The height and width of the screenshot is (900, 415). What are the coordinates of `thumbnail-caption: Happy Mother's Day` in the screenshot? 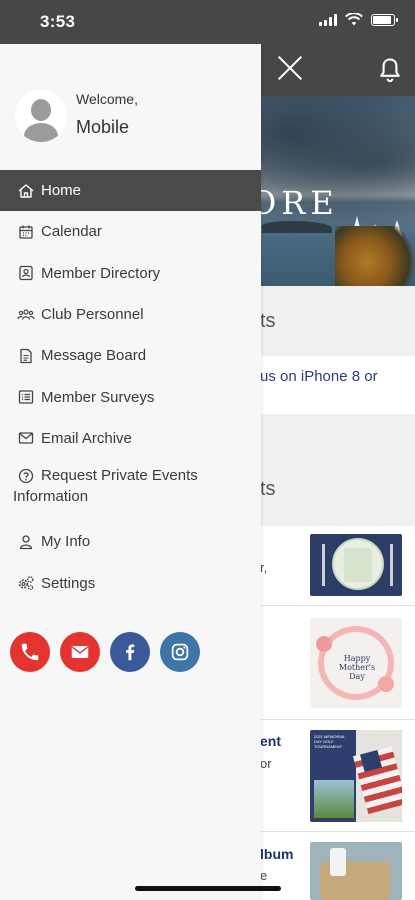 It's located at (357, 667).